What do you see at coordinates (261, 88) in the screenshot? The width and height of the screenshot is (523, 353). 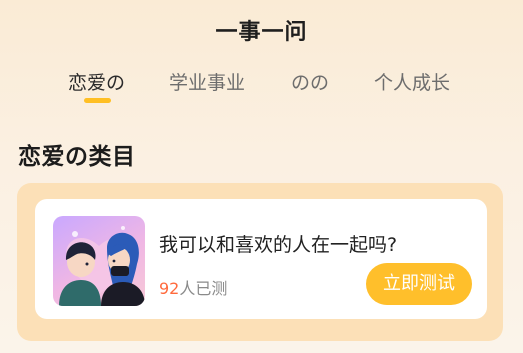 I see `category-tabs: 恋爱の 学业事业 のの 个人成长` at bounding box center [261, 88].